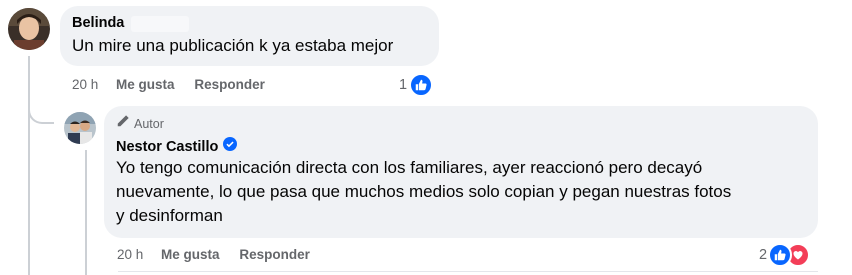 This screenshot has width=852, height=275. What do you see at coordinates (149, 123) in the screenshot?
I see `author-badge-label: Autor` at bounding box center [149, 123].